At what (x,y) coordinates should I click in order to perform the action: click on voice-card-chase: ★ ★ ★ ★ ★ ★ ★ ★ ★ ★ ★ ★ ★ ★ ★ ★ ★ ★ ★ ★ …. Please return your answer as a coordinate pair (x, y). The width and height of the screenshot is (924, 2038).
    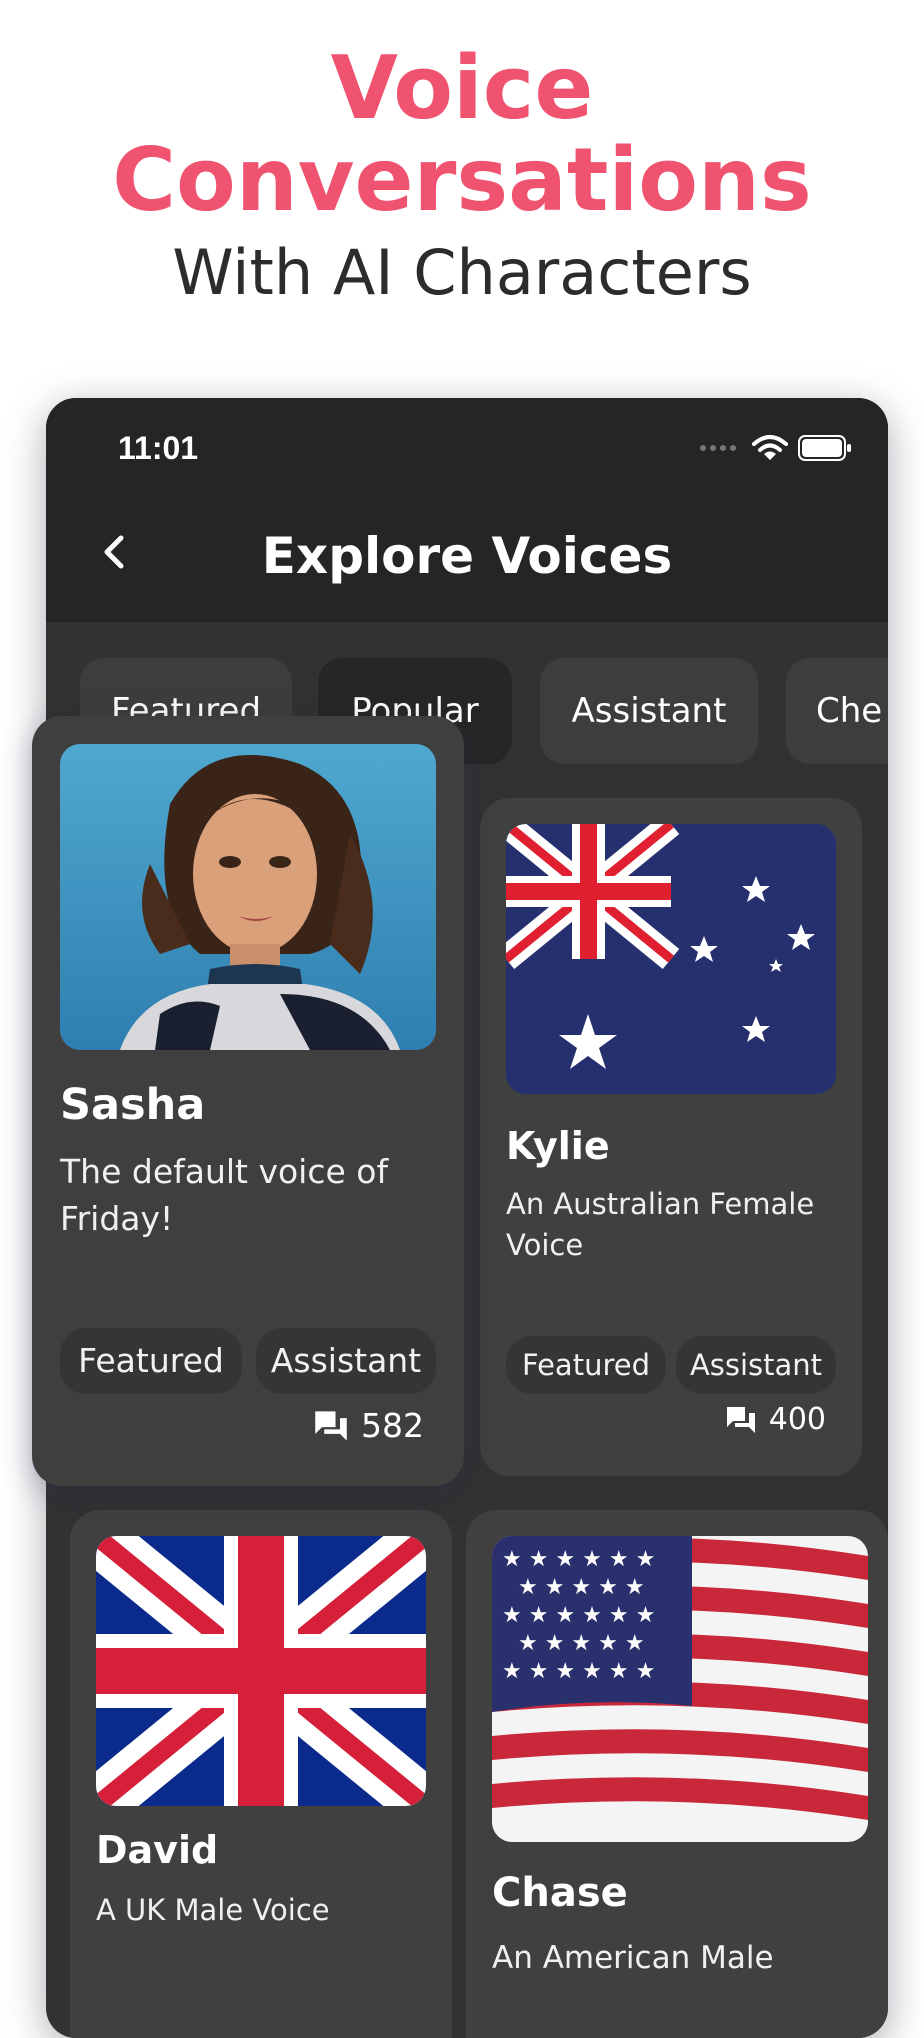
    Looking at the image, I should click on (677, 1774).